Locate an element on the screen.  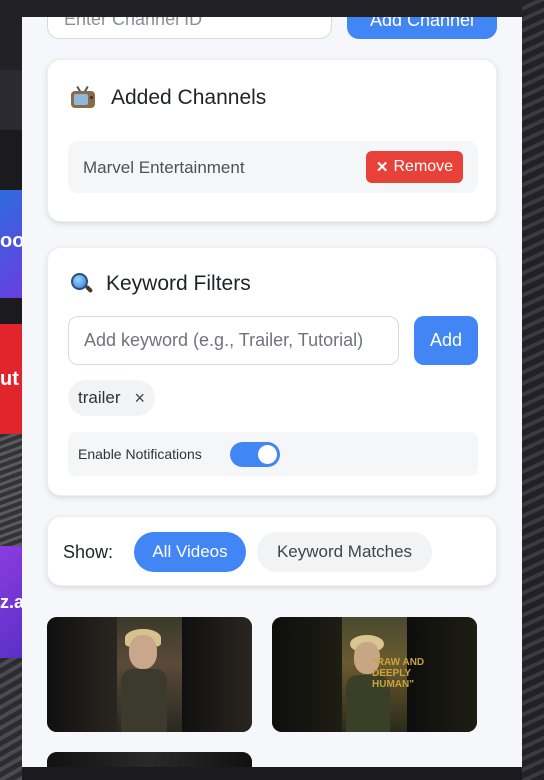
filter-all-videos-button: All Videos is located at coordinates (190, 552).